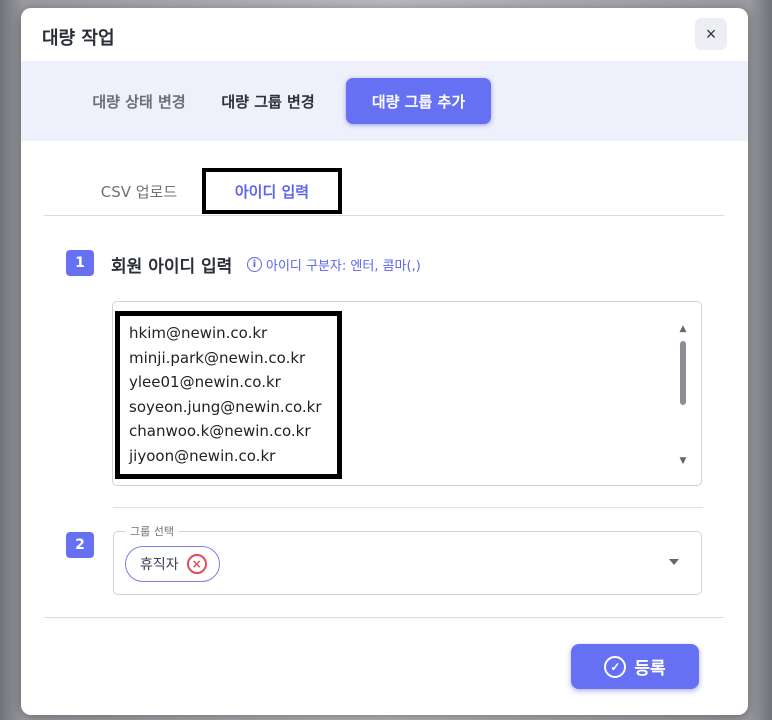 The height and width of the screenshot is (720, 772). I want to click on submit-label: 등록, so click(650, 668).